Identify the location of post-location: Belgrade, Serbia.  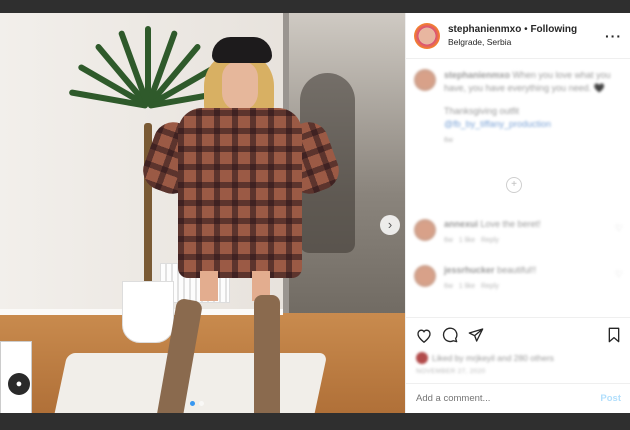
(526, 42).